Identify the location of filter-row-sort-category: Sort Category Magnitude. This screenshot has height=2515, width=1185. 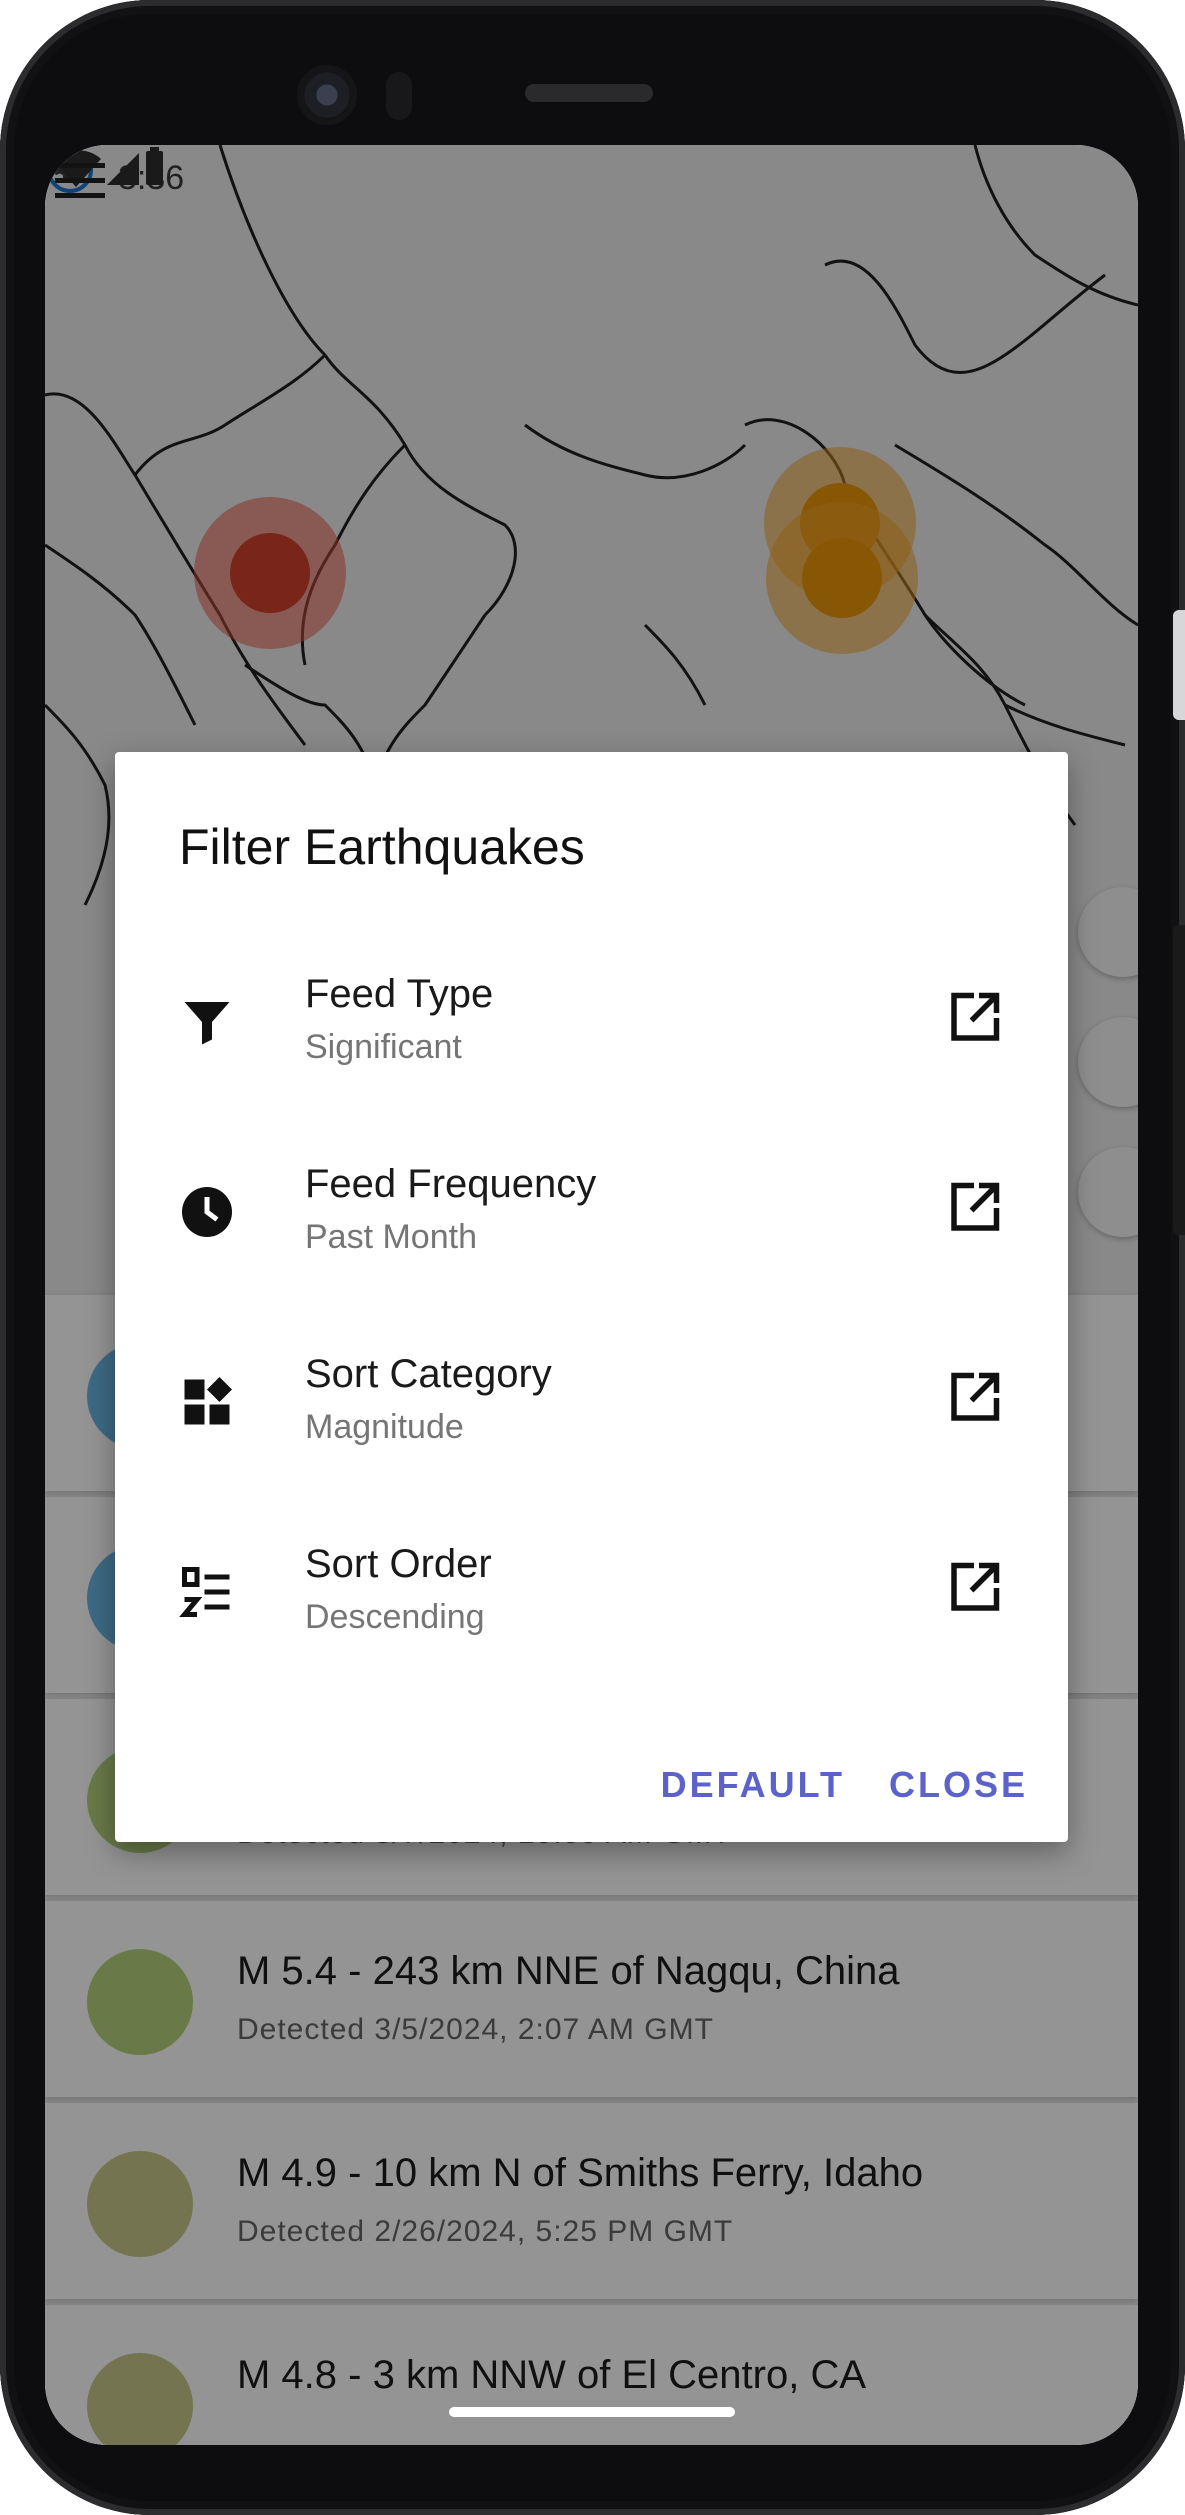
(591, 1422).